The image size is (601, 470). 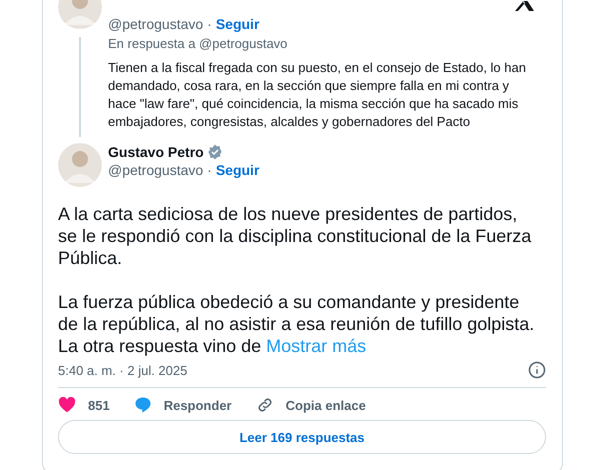 What do you see at coordinates (311, 405) in the screenshot?
I see `copy-button: Copia enlace` at bounding box center [311, 405].